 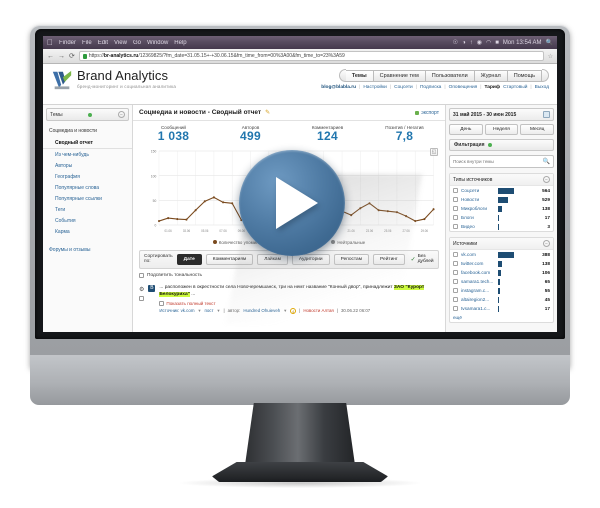 I want to click on sort-button-rating: Рейтинг, so click(x=389, y=259).